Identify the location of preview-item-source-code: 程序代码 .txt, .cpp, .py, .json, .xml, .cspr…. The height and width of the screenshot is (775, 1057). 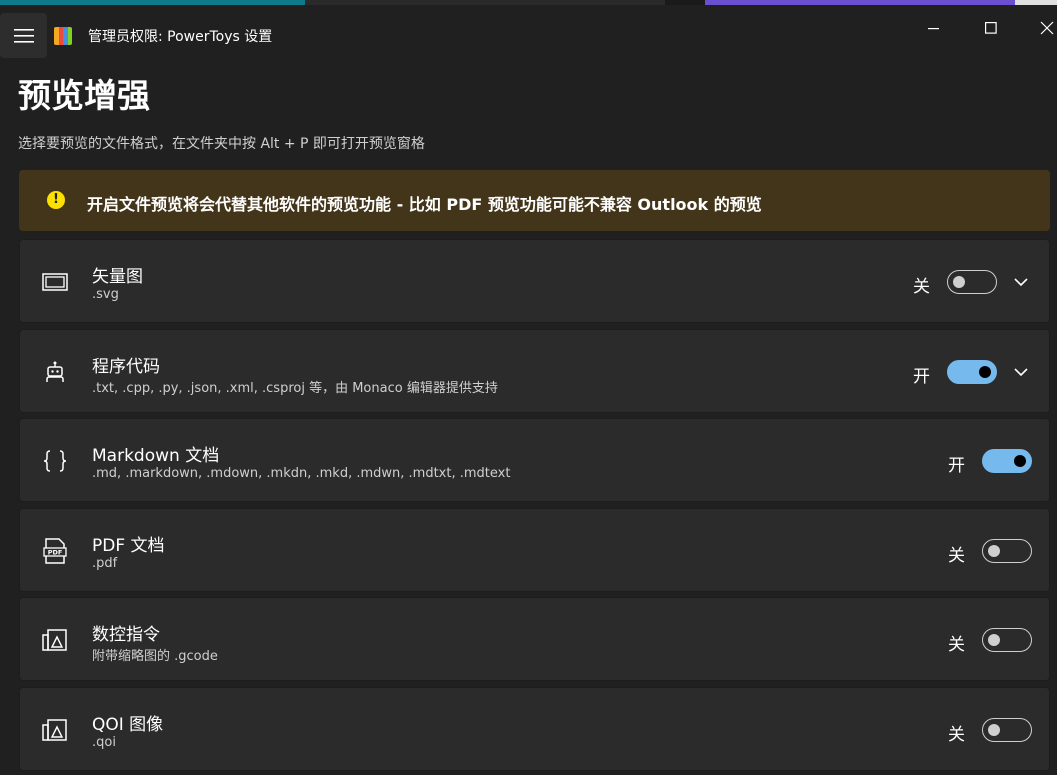
(534, 371).